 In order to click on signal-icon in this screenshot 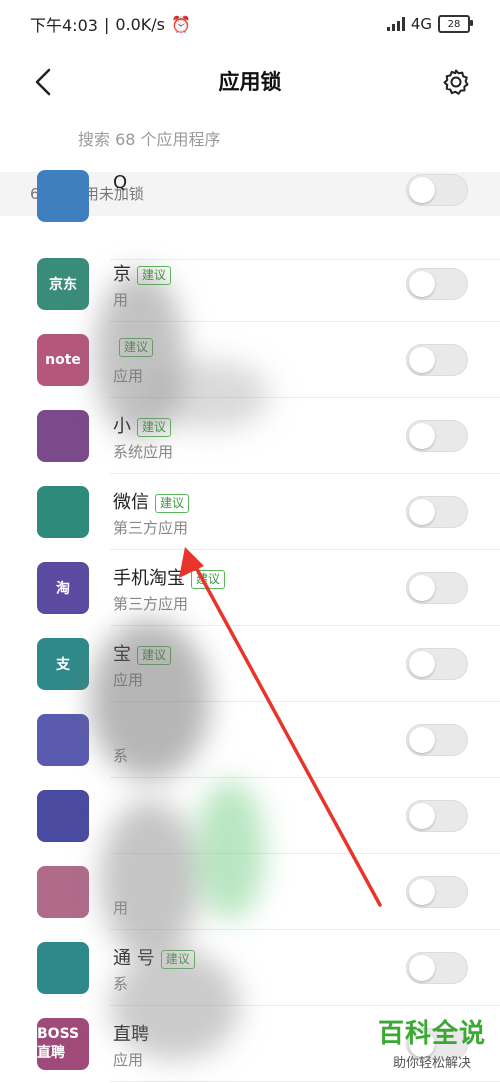, I will do `click(395, 24)`.